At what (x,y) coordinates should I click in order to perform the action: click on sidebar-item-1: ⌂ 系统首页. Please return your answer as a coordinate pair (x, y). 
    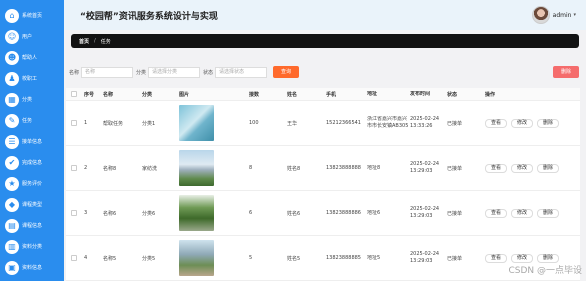
    Looking at the image, I should click on (32, 15).